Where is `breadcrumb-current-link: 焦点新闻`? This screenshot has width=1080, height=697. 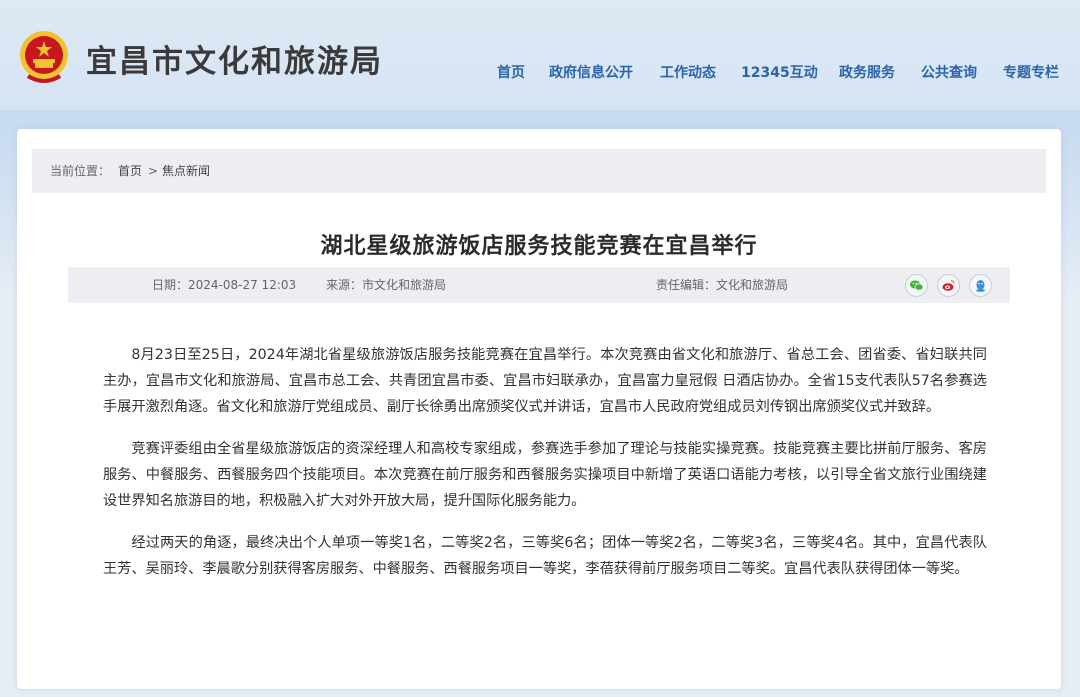 breadcrumb-current-link: 焦点新闻 is located at coordinates (186, 171).